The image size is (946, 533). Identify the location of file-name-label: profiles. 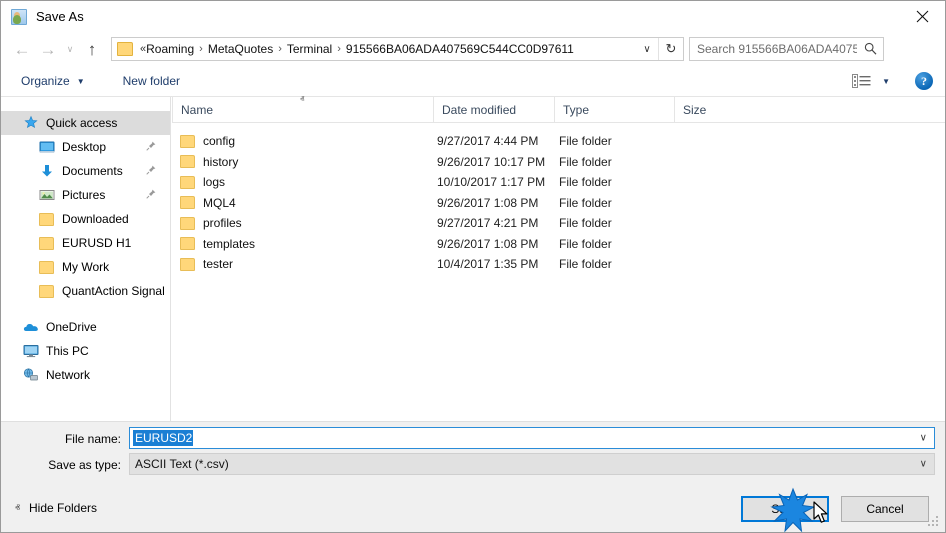
(222, 223).